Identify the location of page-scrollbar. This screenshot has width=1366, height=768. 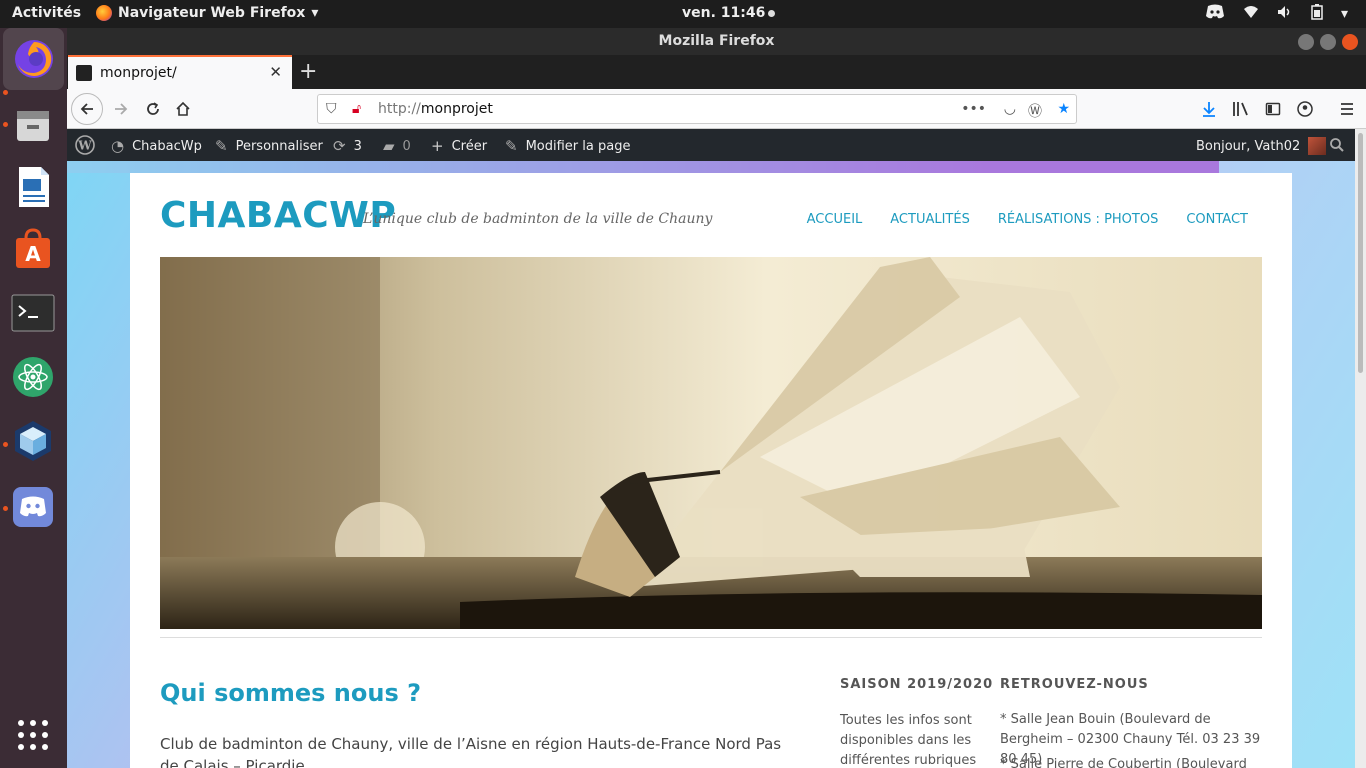
(1360, 448).